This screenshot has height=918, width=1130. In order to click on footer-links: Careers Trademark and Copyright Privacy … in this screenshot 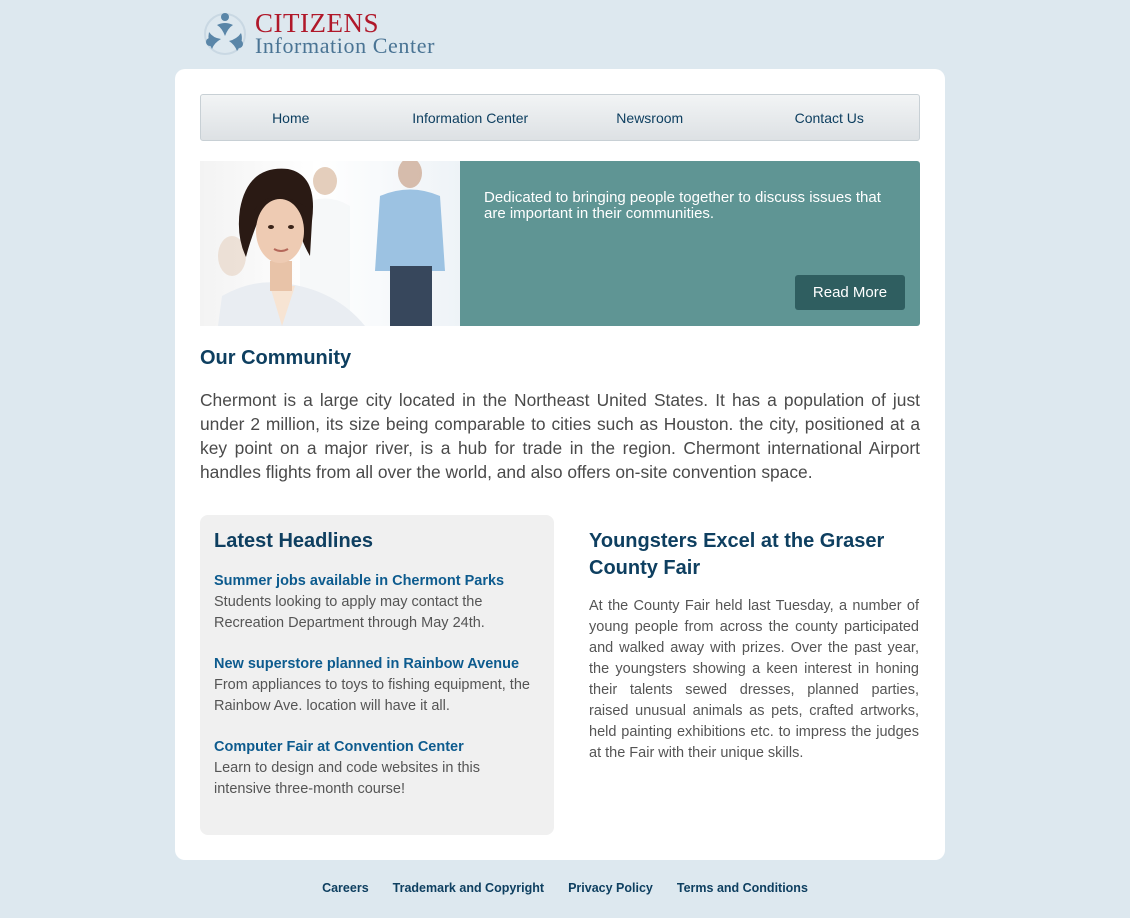, I will do `click(565, 891)`.